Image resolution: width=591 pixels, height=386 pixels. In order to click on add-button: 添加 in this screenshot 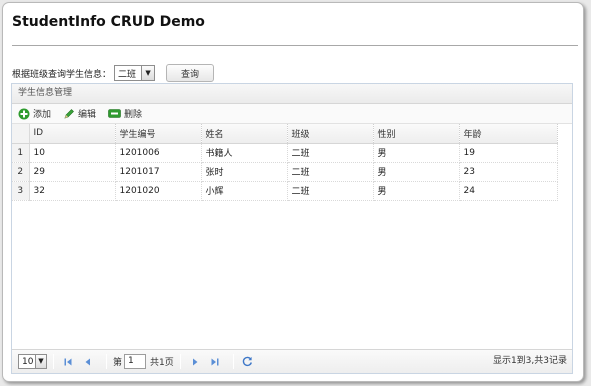, I will do `click(34, 113)`.